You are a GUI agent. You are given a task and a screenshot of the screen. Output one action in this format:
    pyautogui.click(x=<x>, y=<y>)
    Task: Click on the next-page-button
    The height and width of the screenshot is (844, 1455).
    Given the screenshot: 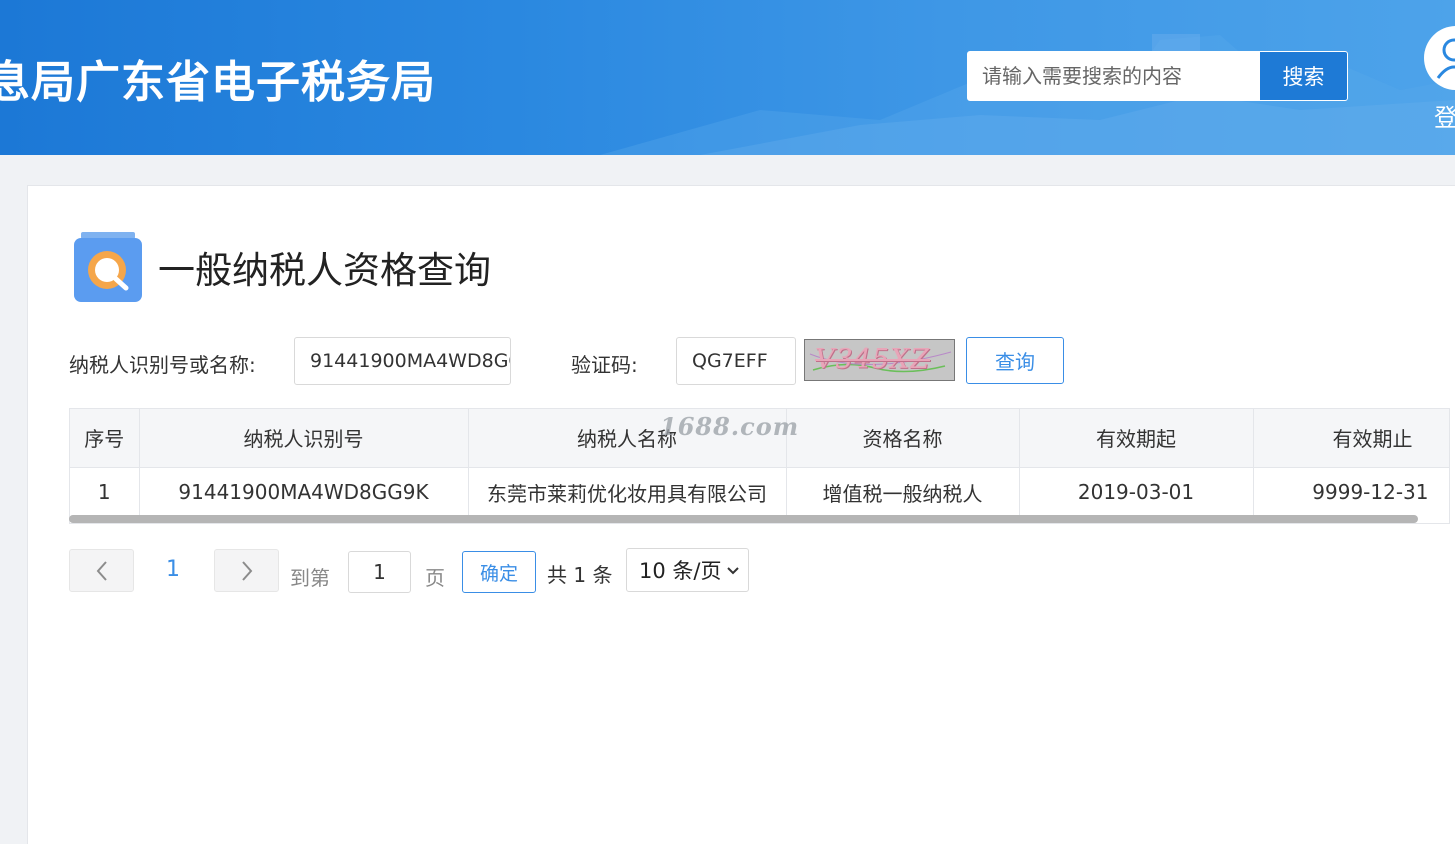 What is the action you would take?
    pyautogui.click(x=246, y=570)
    